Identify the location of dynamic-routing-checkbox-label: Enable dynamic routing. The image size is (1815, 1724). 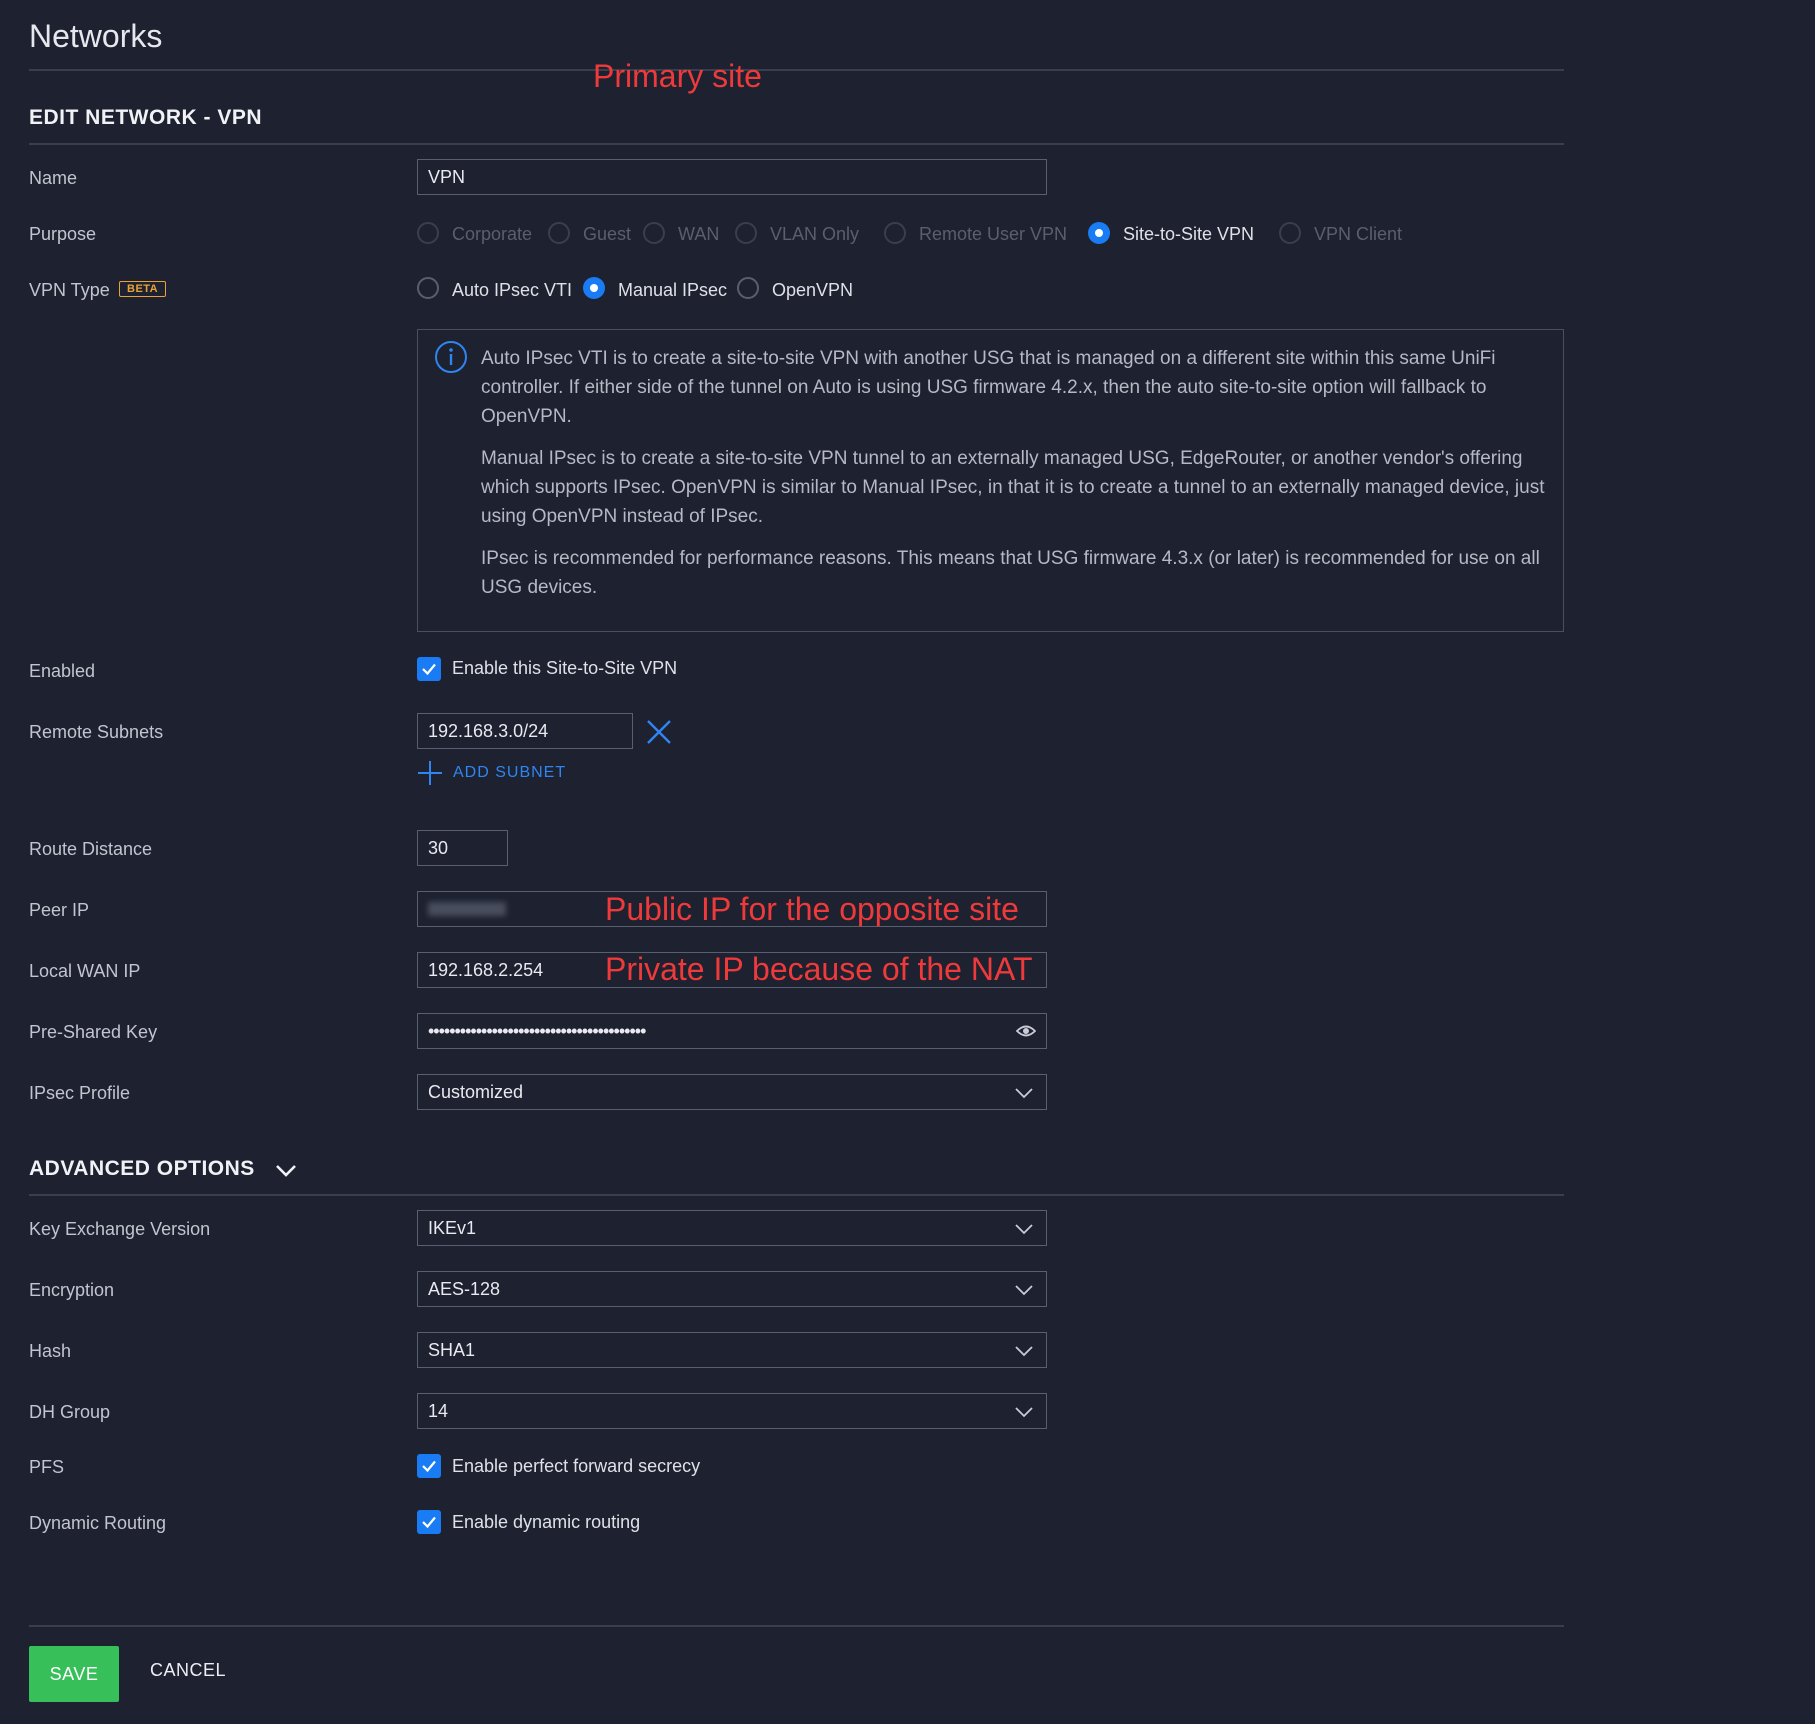
(546, 1522).